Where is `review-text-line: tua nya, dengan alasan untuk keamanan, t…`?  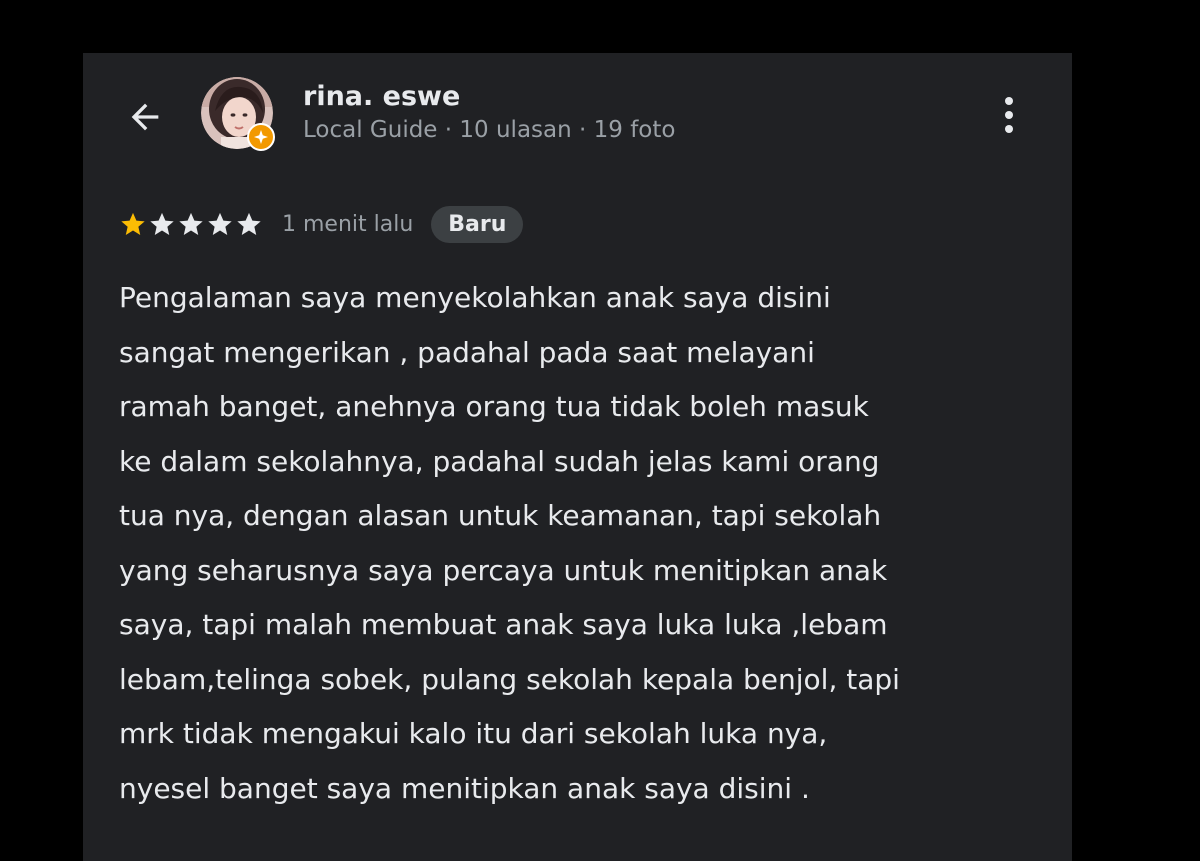
review-text-line: tua nya, dengan alasan untuk keamanan, t… is located at coordinates (500, 515).